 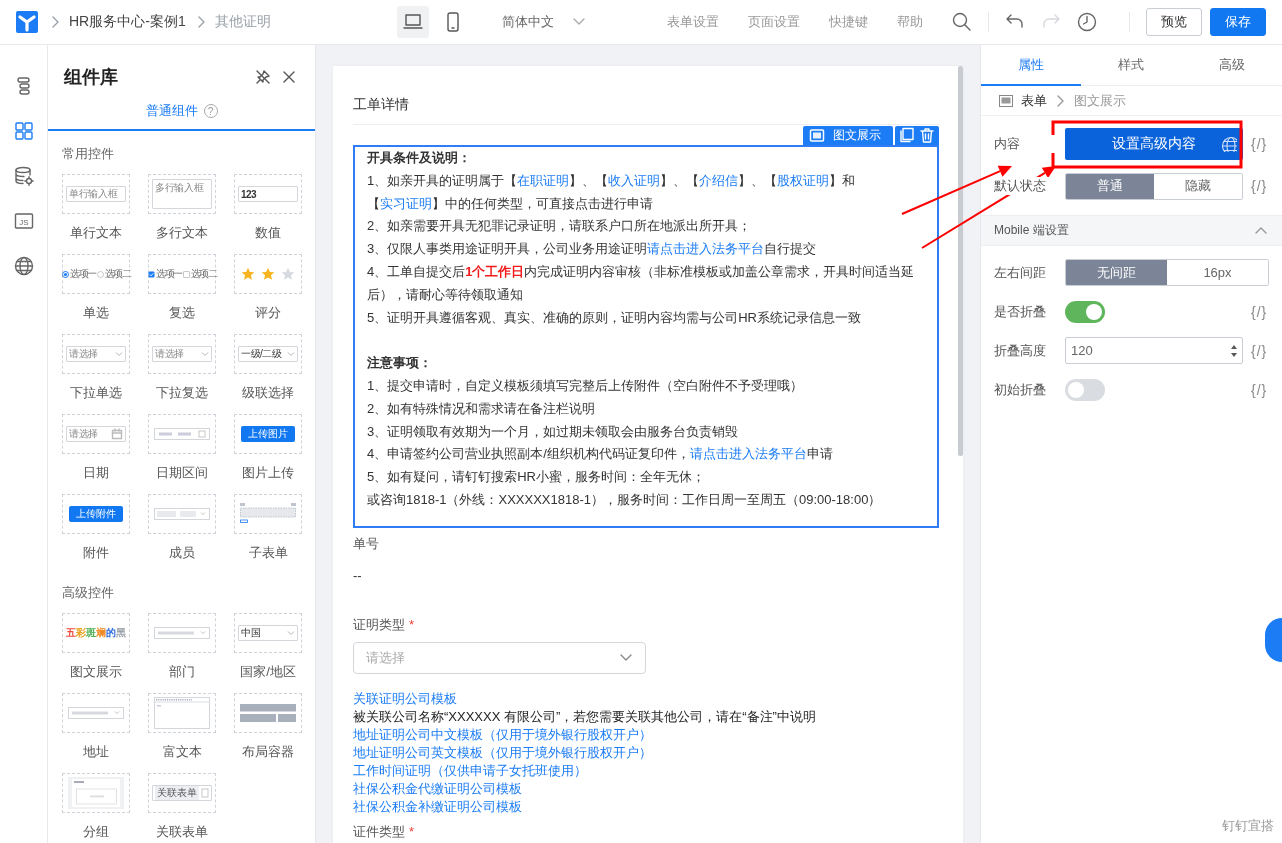 I want to click on paragraph: 2、如亲需要开具无犯罪记录证明，请联系户口所在地派出所开具；, so click(x=560, y=226).